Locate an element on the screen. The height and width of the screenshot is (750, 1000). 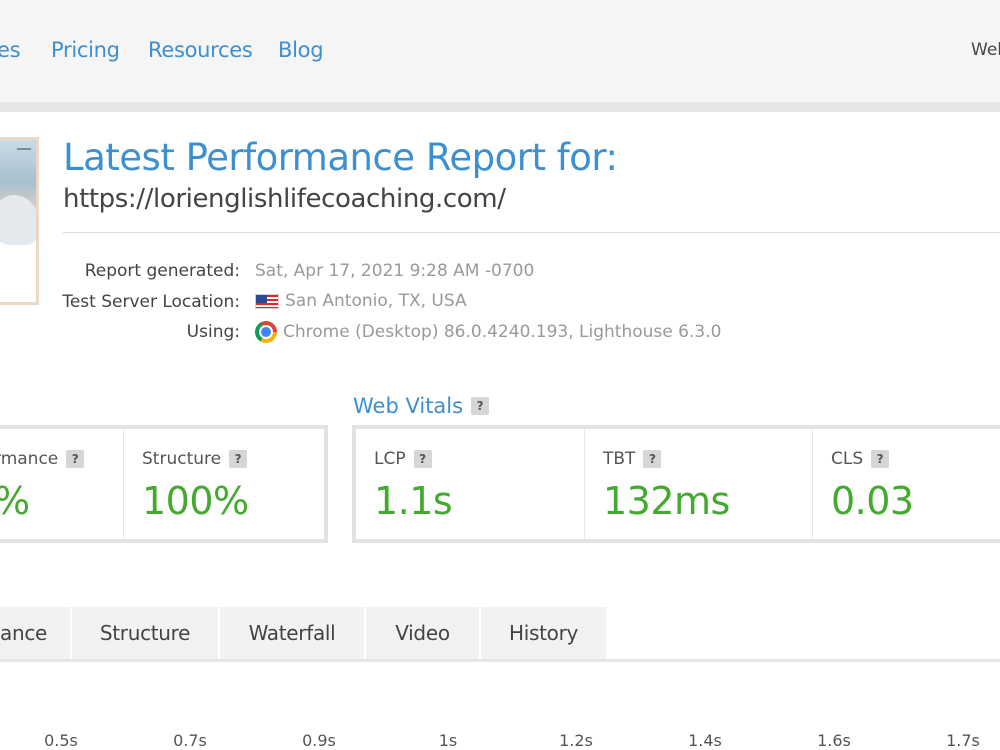
tab-waterfall: Waterfall is located at coordinates (292, 633).